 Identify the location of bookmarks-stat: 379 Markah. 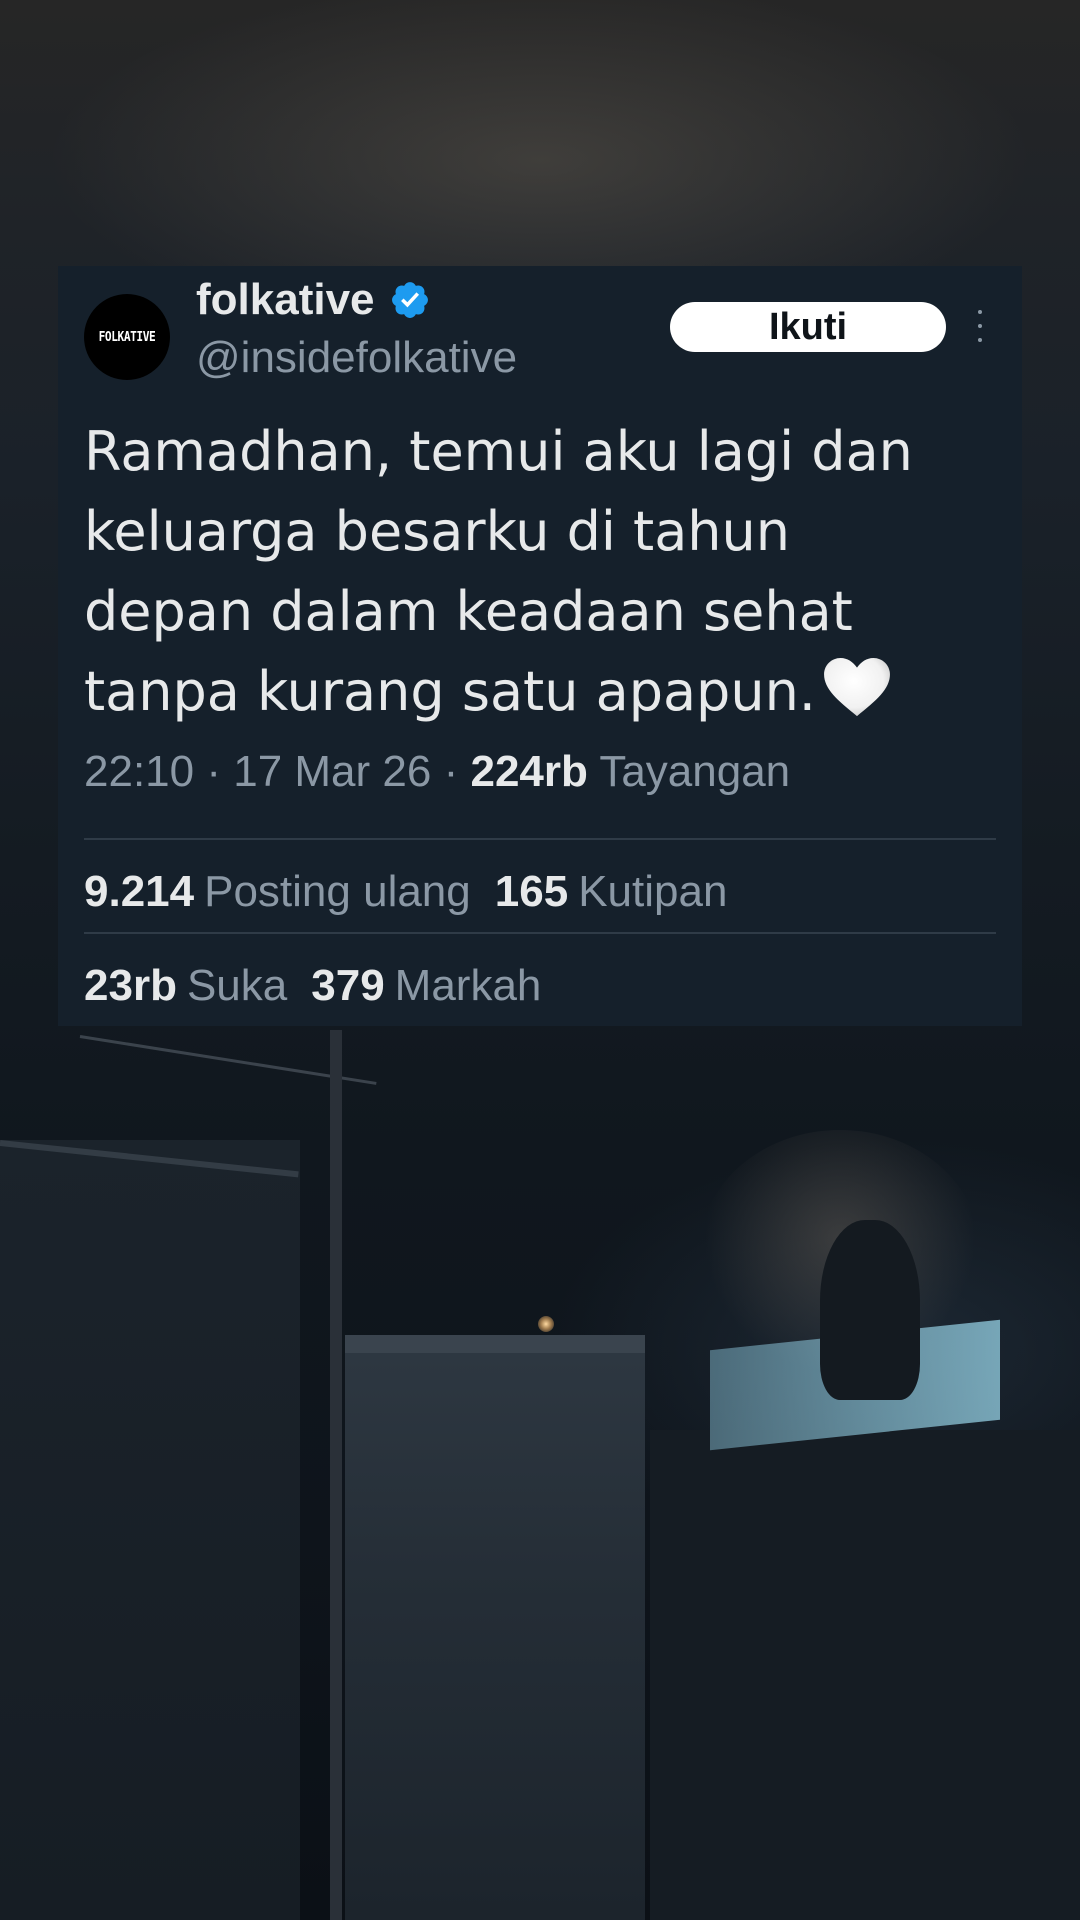
(426, 986).